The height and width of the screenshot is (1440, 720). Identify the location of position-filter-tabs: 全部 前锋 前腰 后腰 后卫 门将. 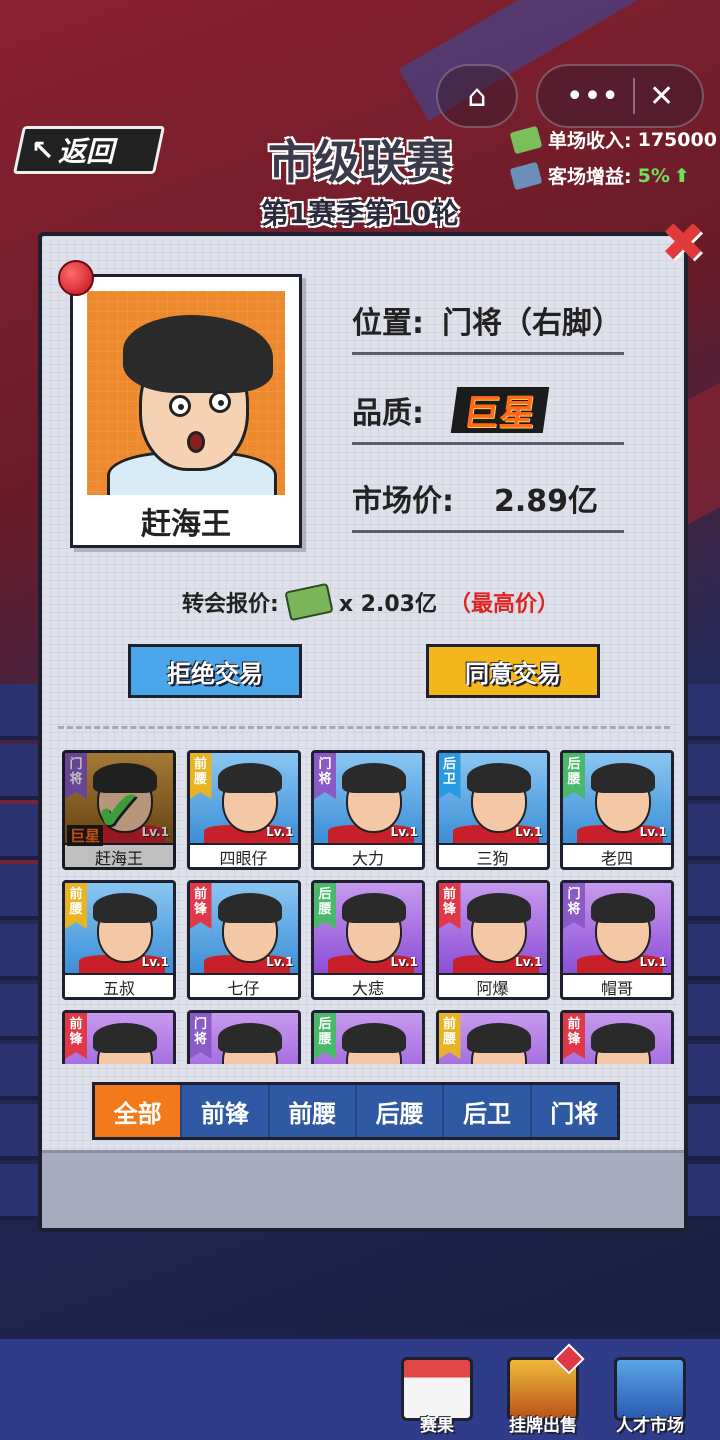
(356, 1111).